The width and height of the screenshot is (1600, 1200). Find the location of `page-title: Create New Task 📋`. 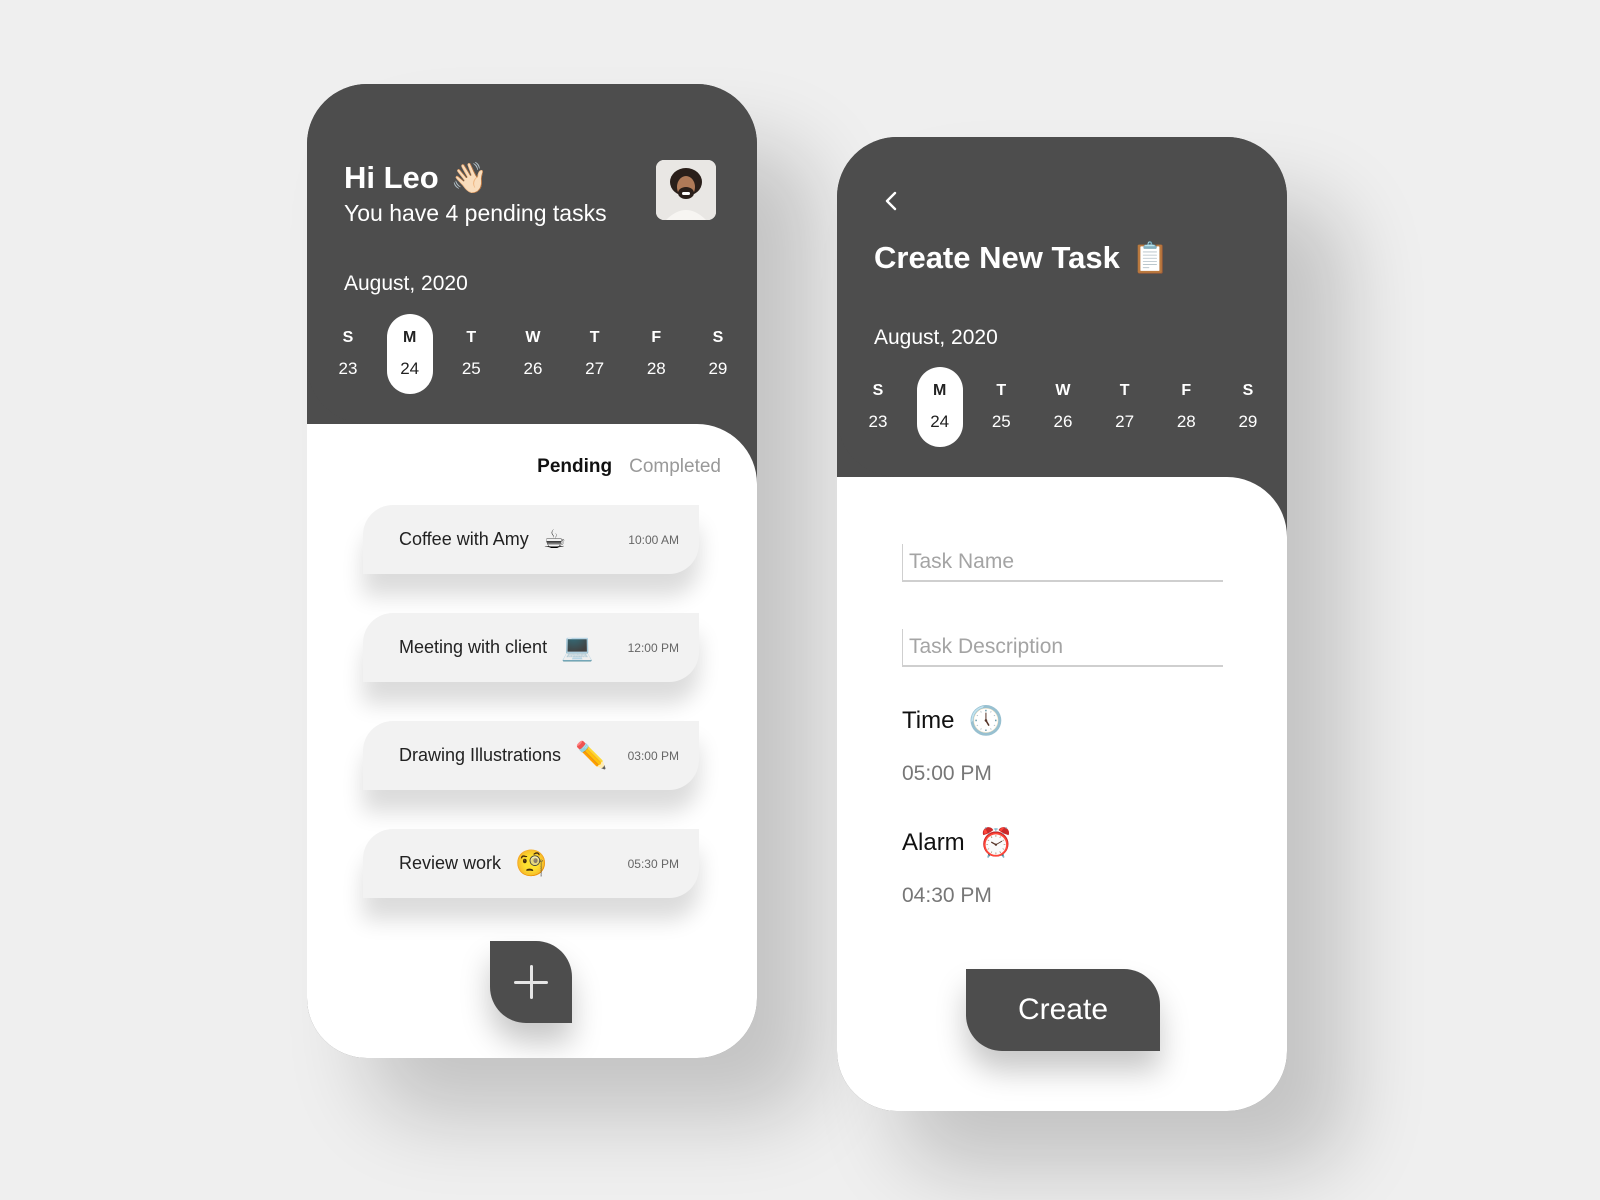

page-title: Create New Task 📋 is located at coordinates (1021, 258).